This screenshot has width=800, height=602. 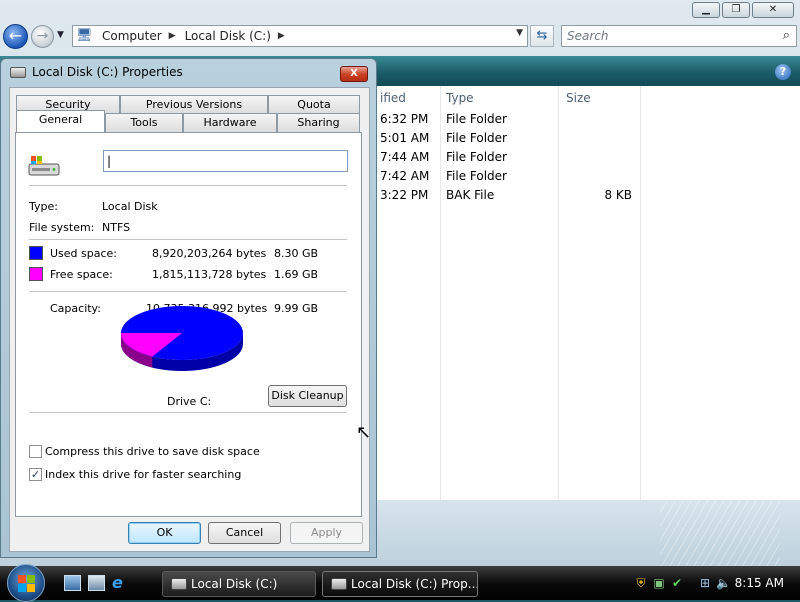 What do you see at coordinates (720, 533) in the screenshot?
I see `decorative-swoosh` at bounding box center [720, 533].